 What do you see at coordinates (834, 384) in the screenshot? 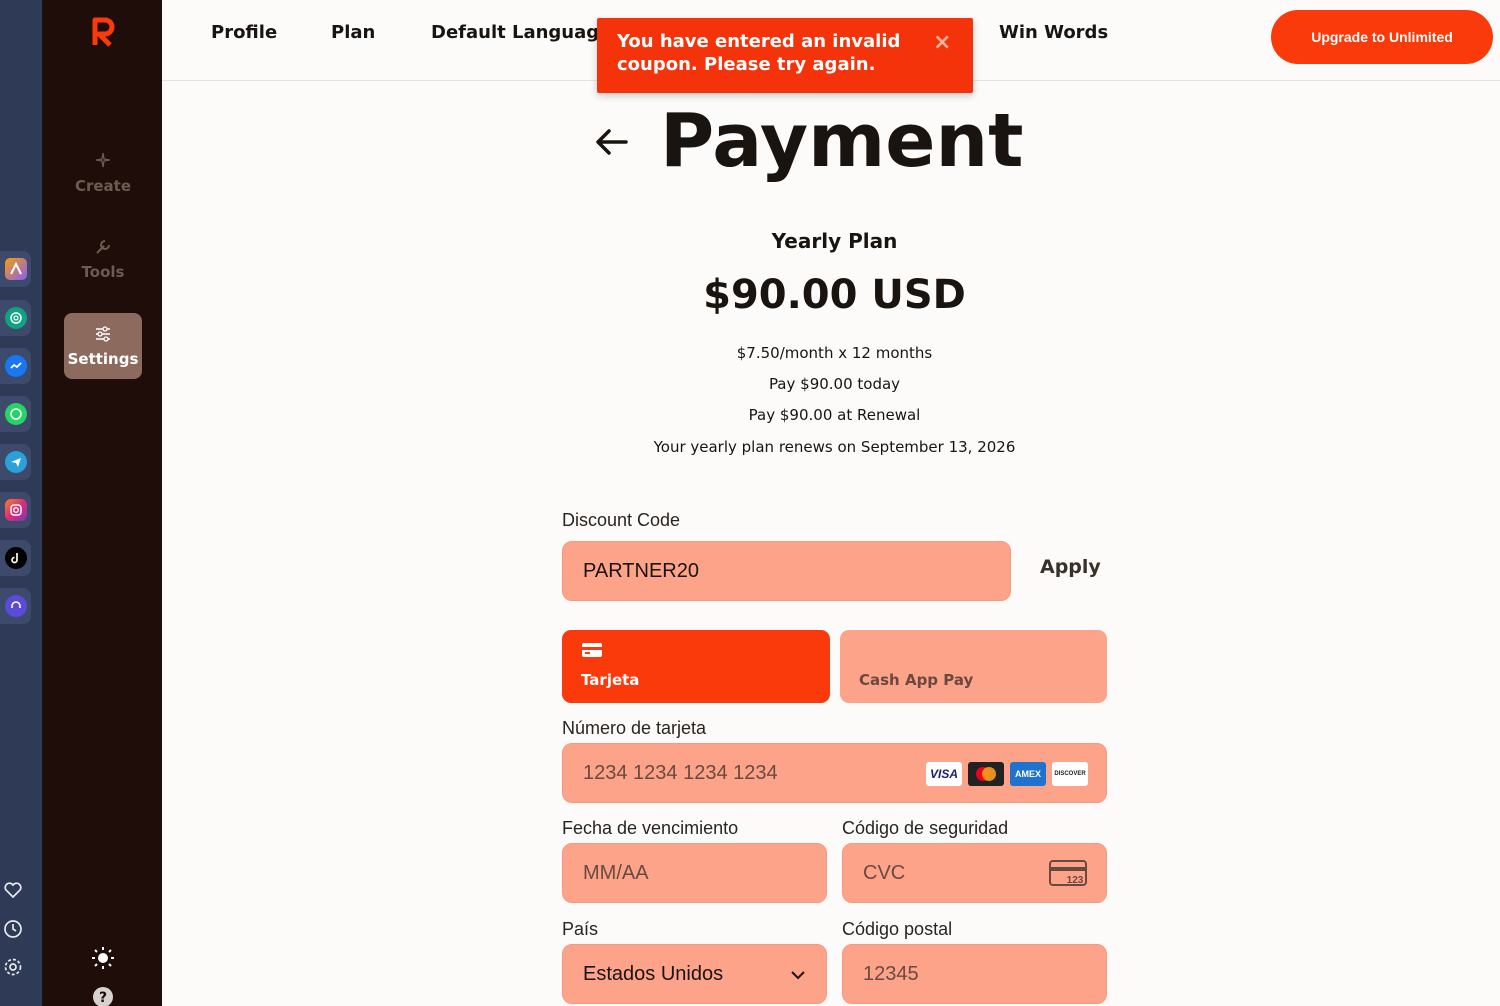
I see `plan-detail: Pay $90.00 today` at bounding box center [834, 384].